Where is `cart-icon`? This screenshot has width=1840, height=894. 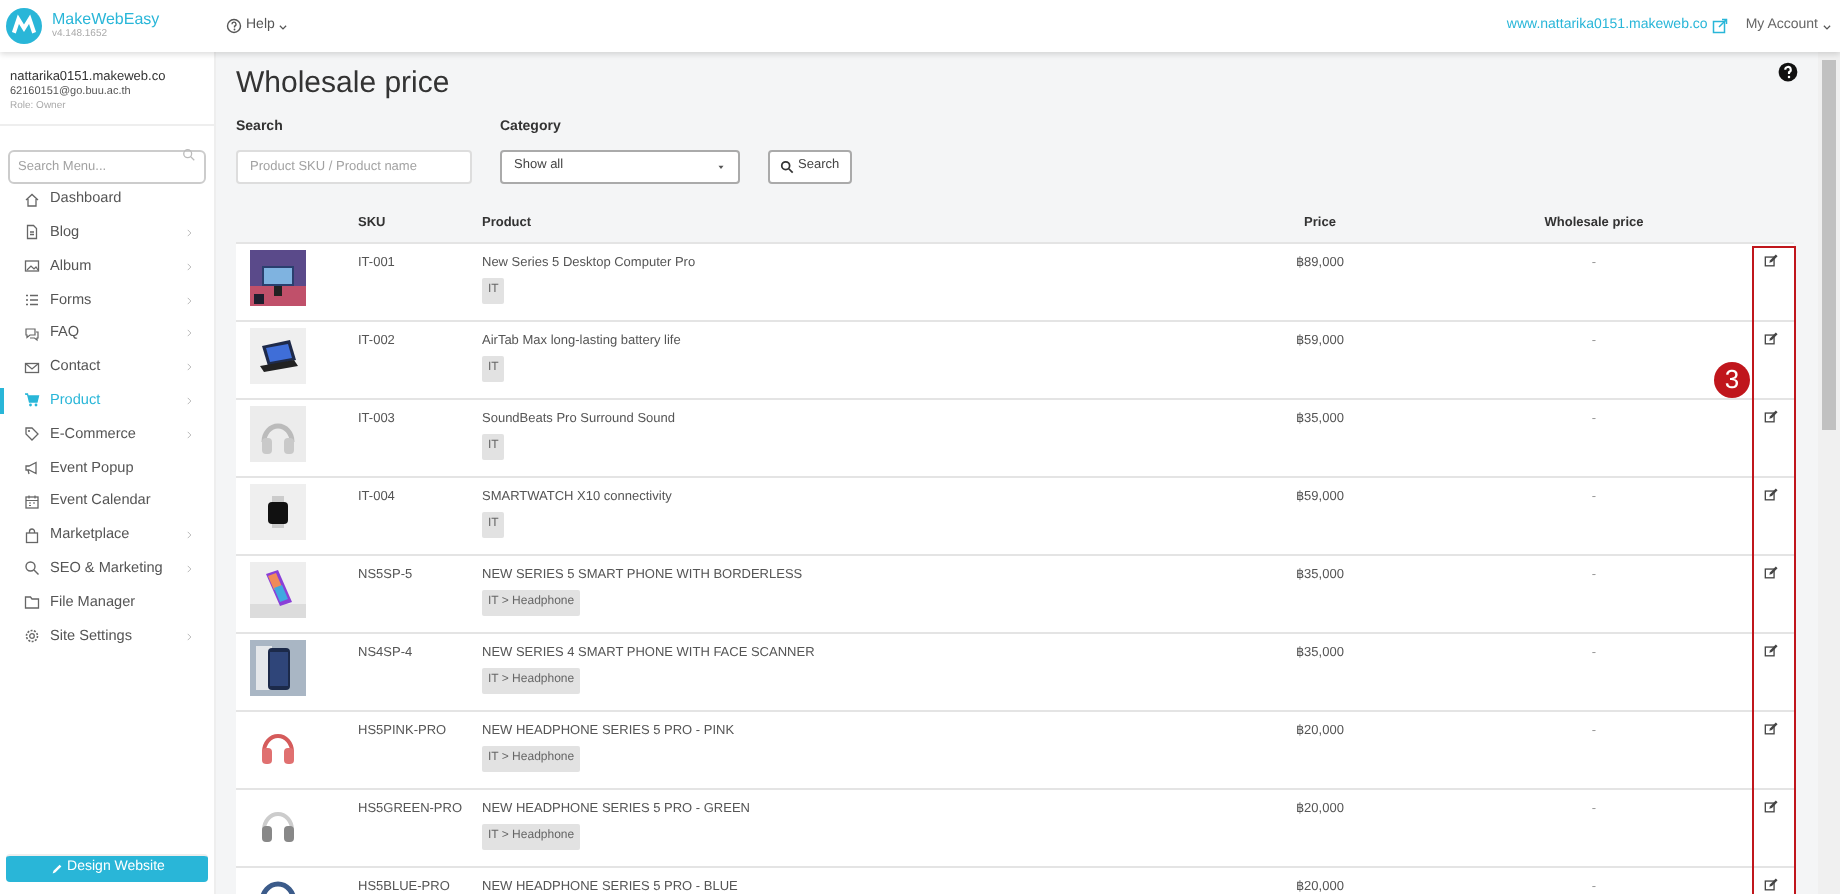
cart-icon is located at coordinates (32, 400).